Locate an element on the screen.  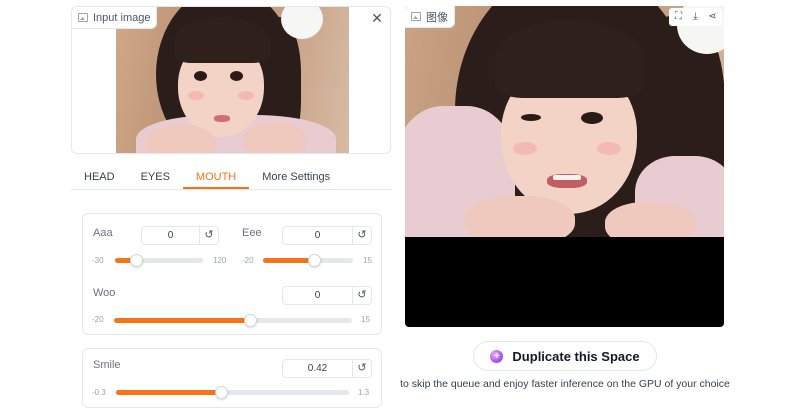
fullscreen-icon: ⛶ is located at coordinates (678, 17).